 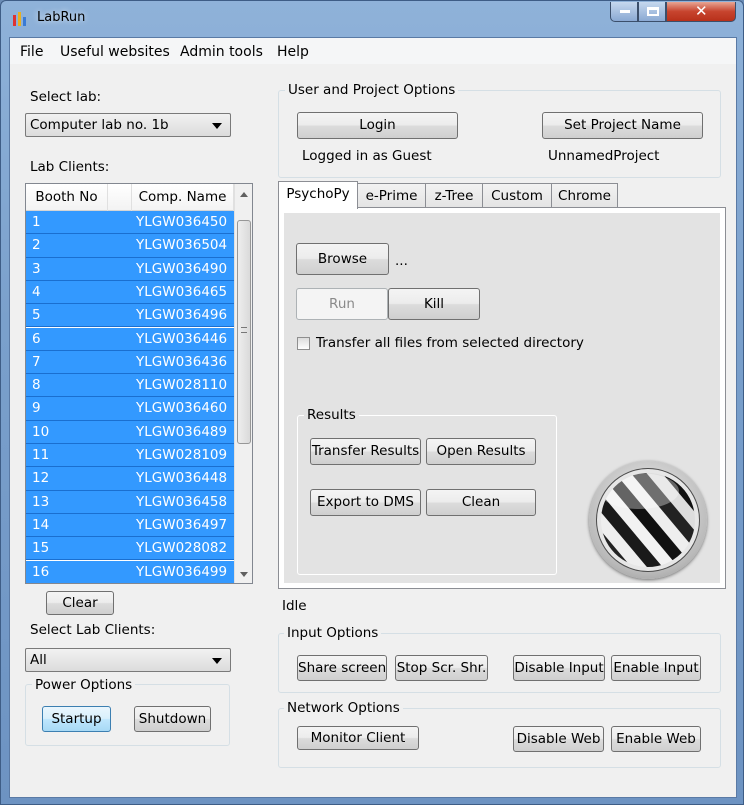 What do you see at coordinates (130, 549) in the screenshot?
I see `table-row: 15 YLGW028082` at bounding box center [130, 549].